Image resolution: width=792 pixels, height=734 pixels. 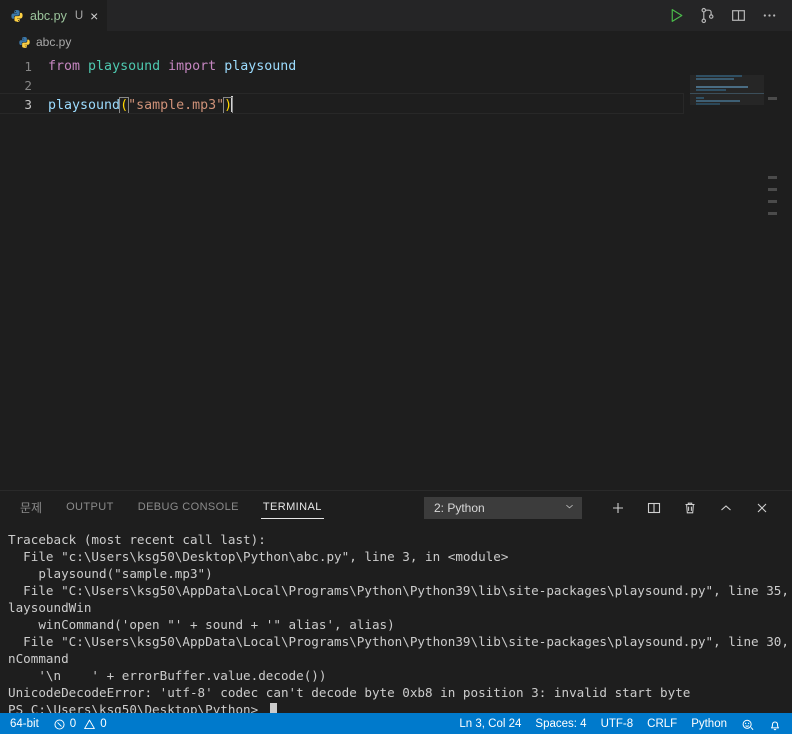 I want to click on terminal-cursor, so click(x=273, y=708).